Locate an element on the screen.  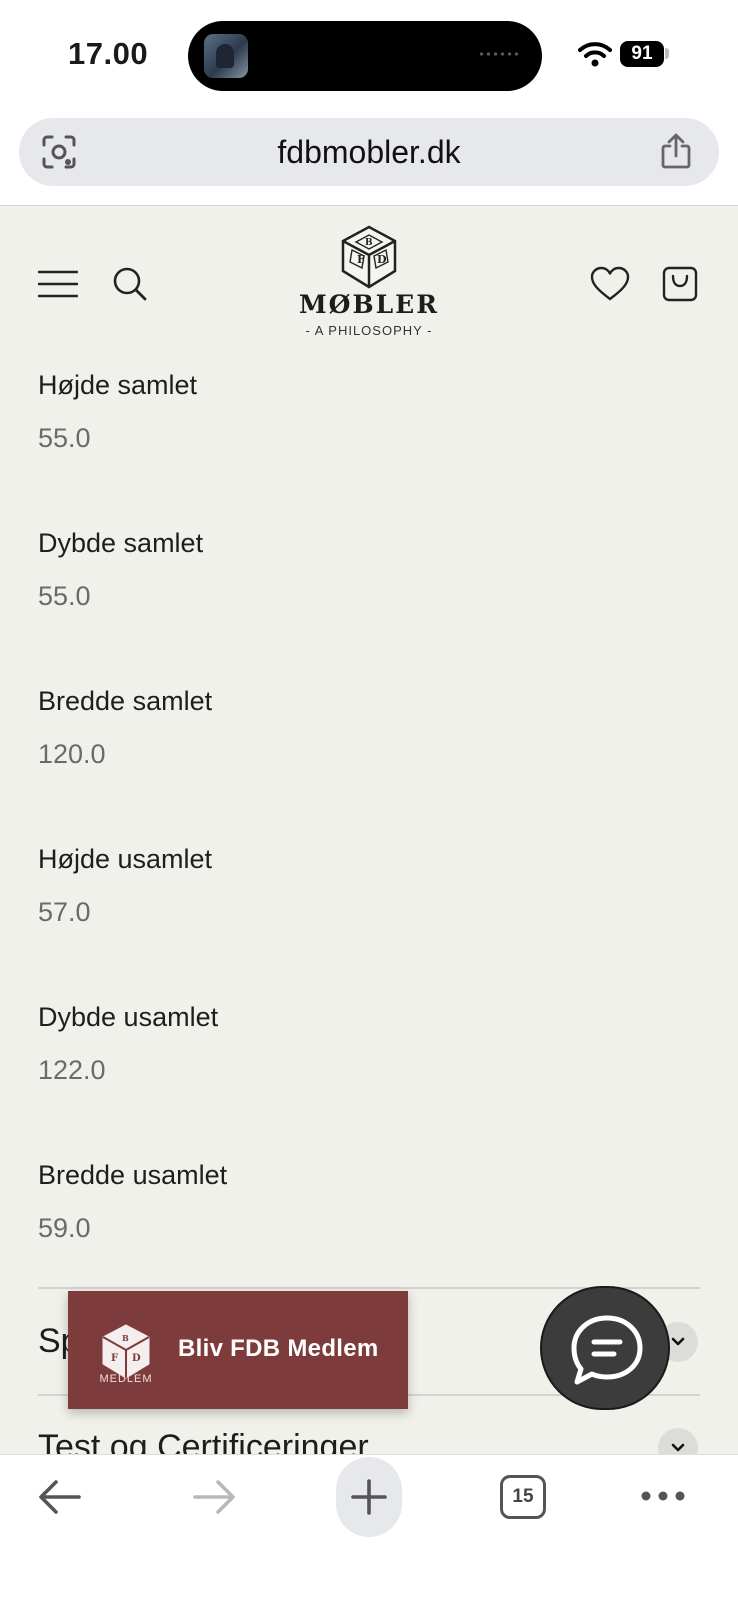
audio-wave-icon is located at coordinates (499, 54).